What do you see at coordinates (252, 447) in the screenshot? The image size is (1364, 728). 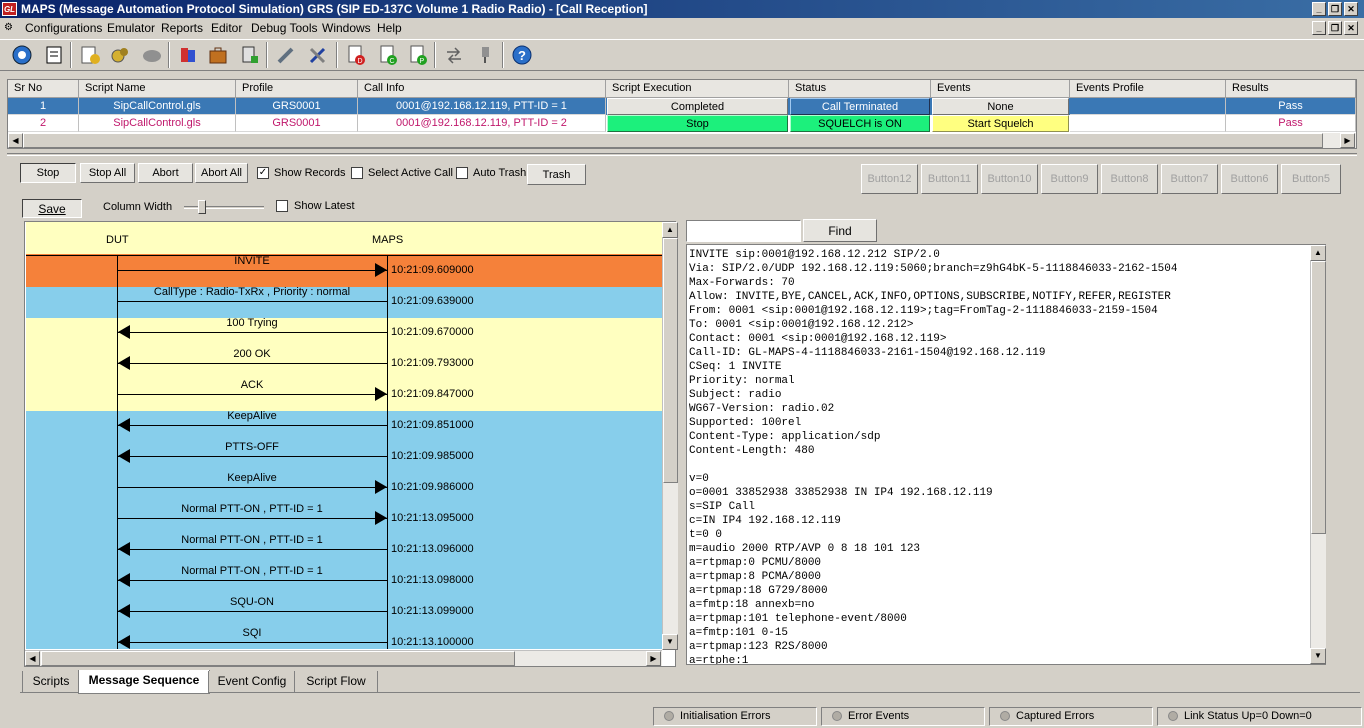 I see `ladder-message-label: PTTS-OFF` at bounding box center [252, 447].